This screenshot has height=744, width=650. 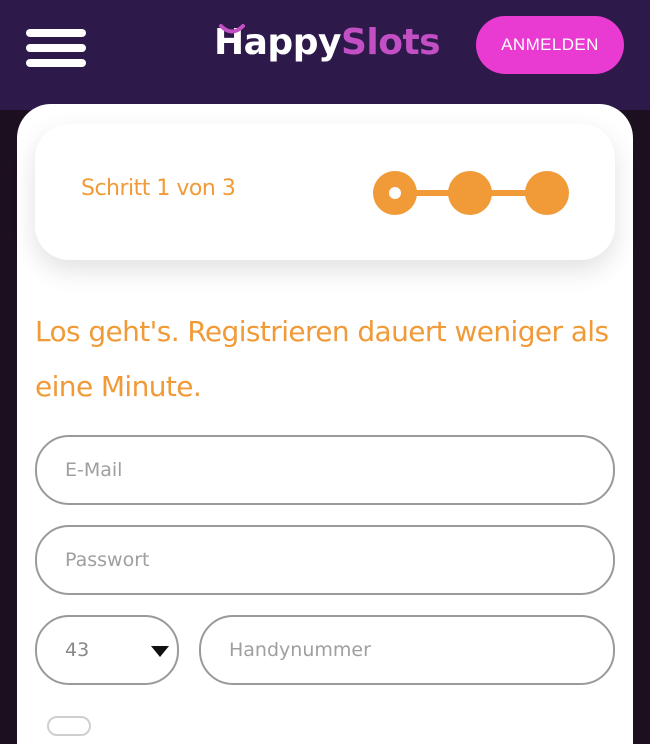 I want to click on password-field, so click(x=325, y=560).